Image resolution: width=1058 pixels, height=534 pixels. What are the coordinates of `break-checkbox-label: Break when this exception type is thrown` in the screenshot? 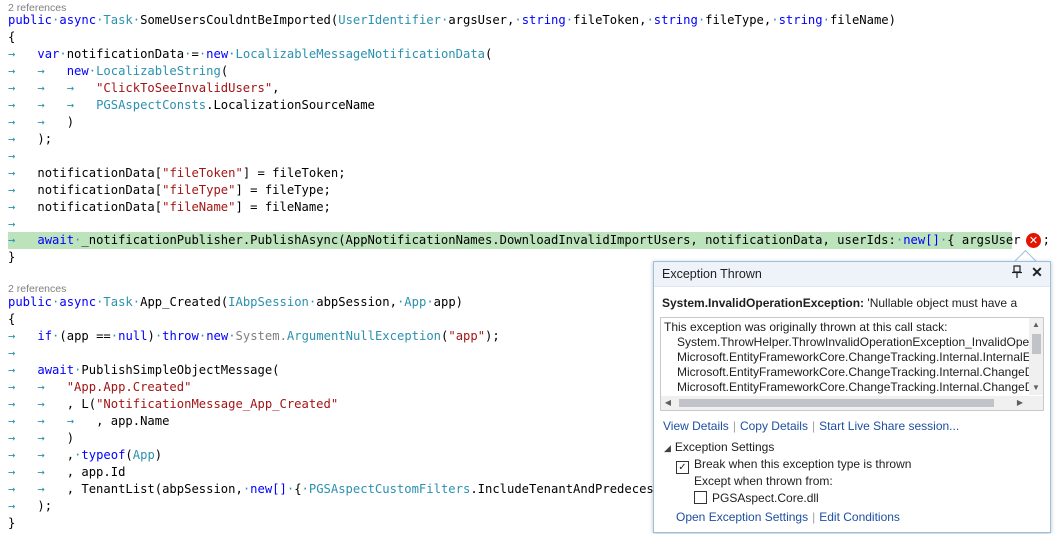 It's located at (803, 464).